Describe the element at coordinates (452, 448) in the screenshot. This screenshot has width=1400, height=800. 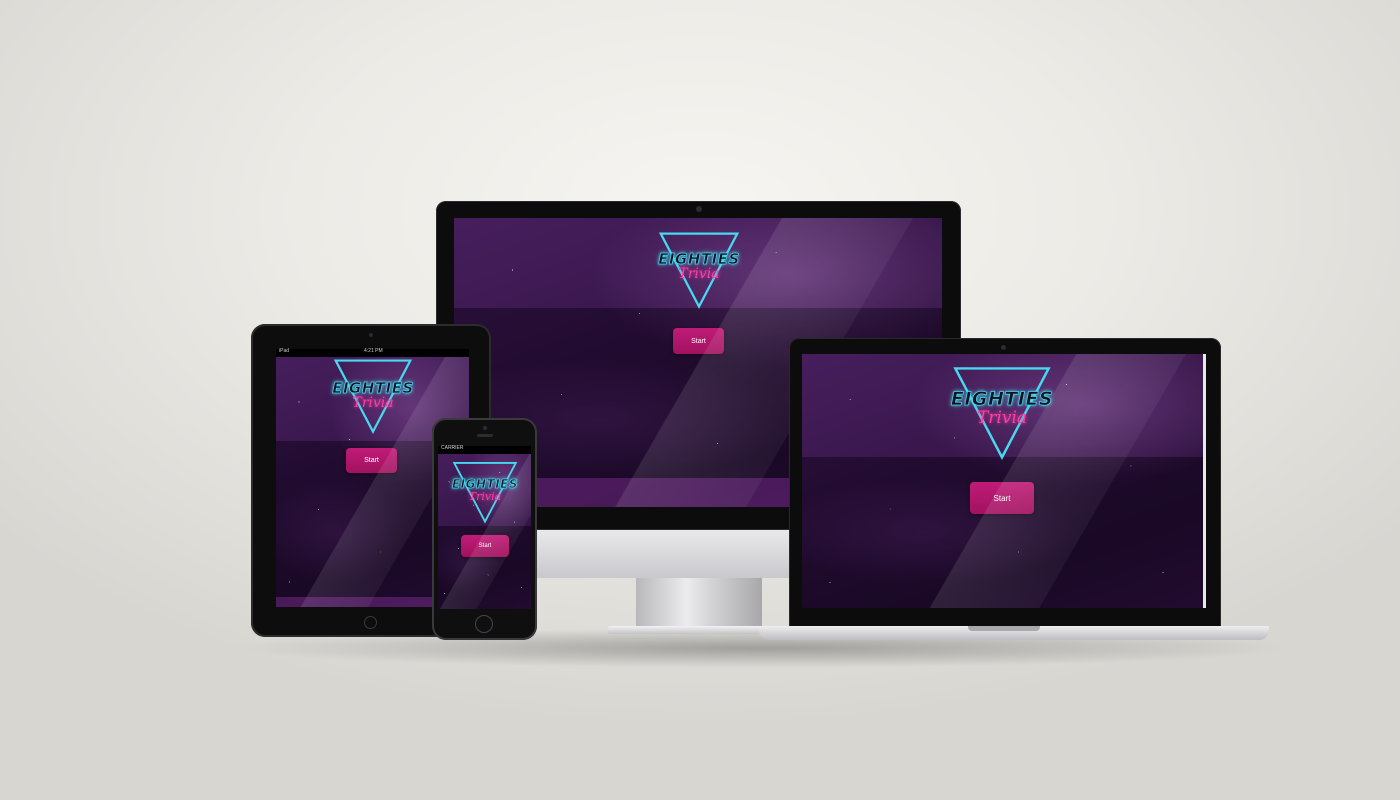
I see `status-carrier: CARRIER` at that location.